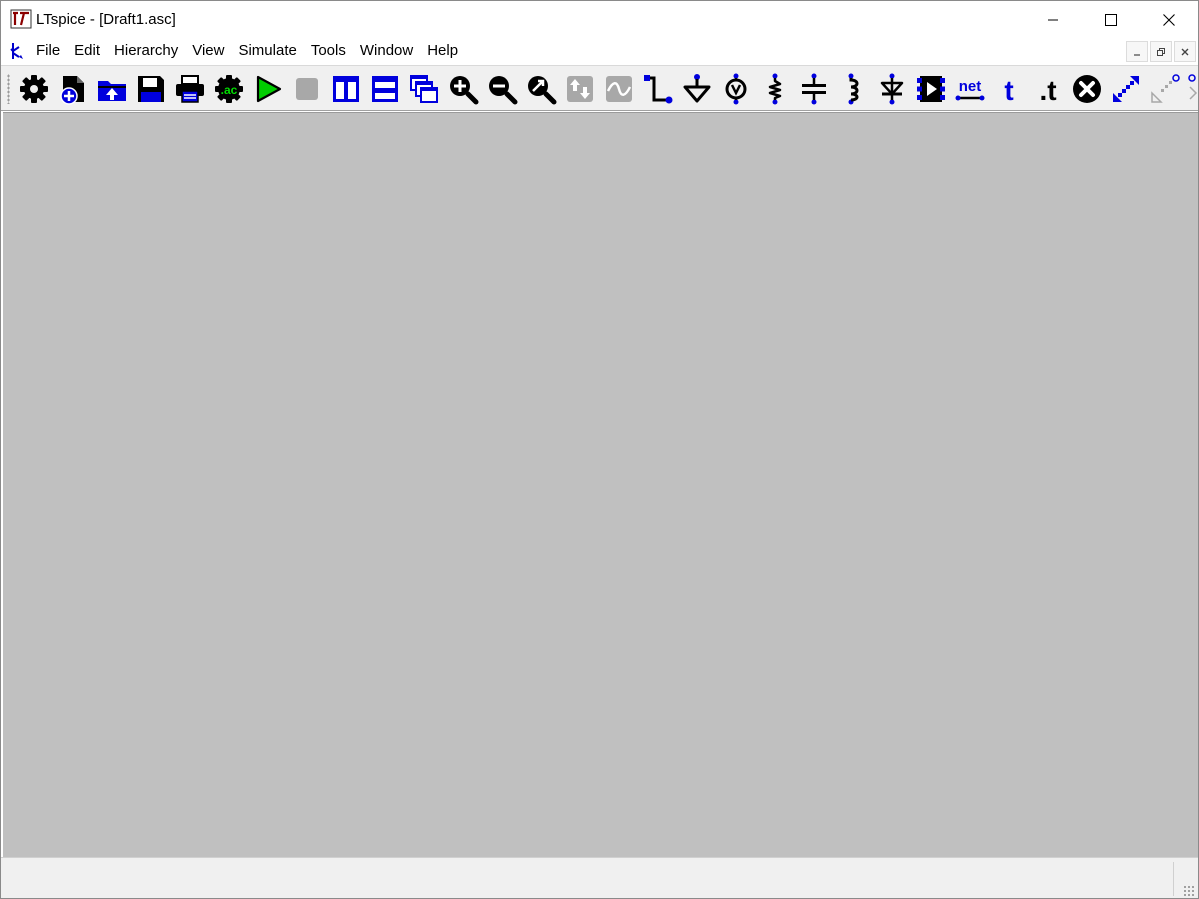 This screenshot has height=899, width=1199. I want to click on place-component-button, so click(931, 89).